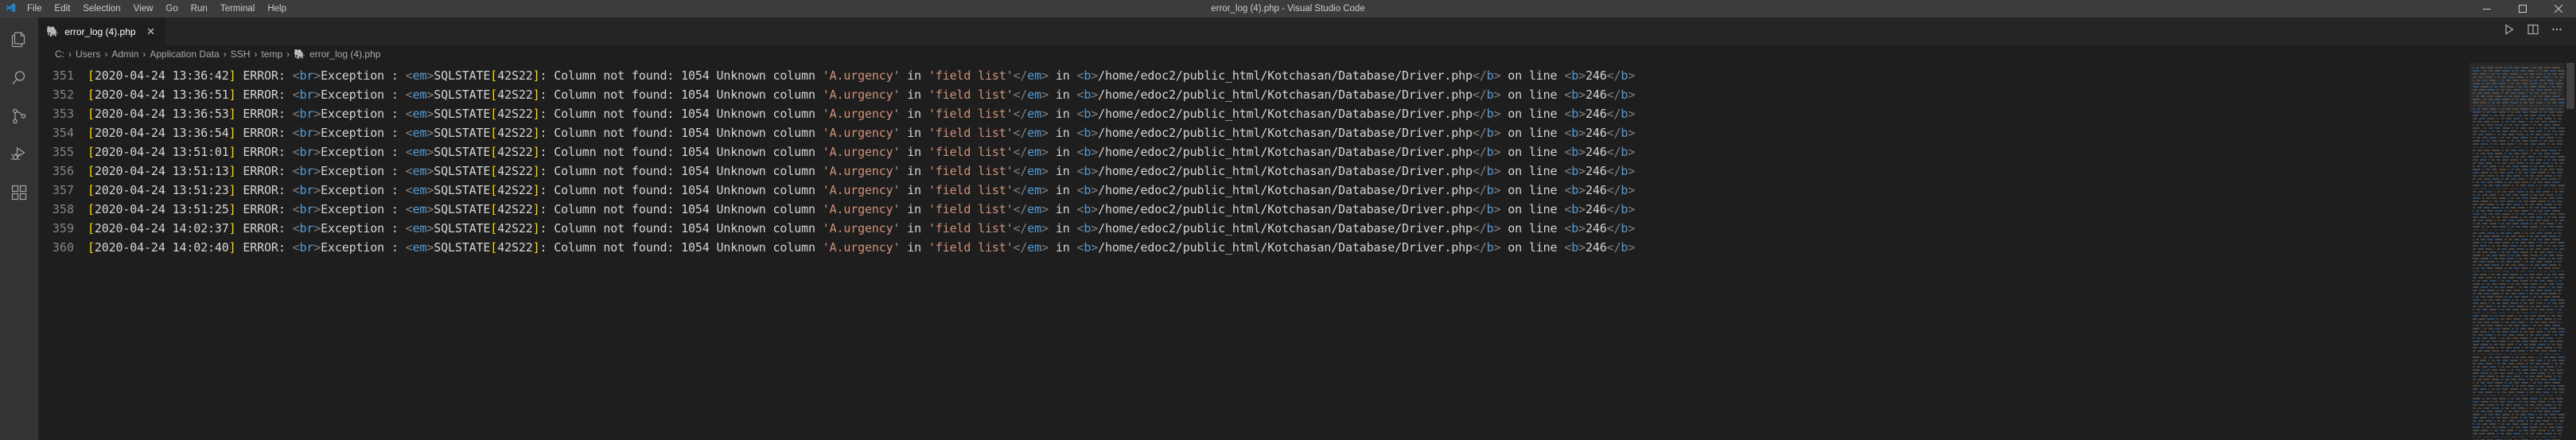  I want to click on sidebar-item-explorer, so click(19, 41).